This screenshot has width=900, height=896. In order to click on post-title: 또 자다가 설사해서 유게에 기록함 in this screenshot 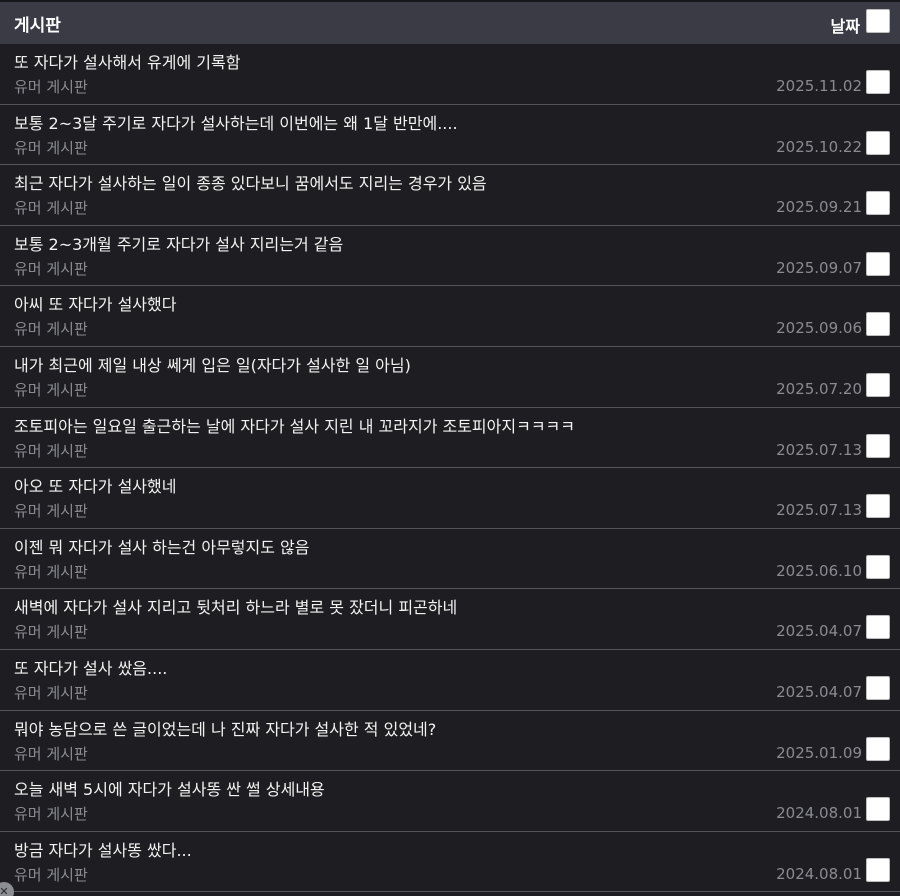, I will do `click(127, 61)`.